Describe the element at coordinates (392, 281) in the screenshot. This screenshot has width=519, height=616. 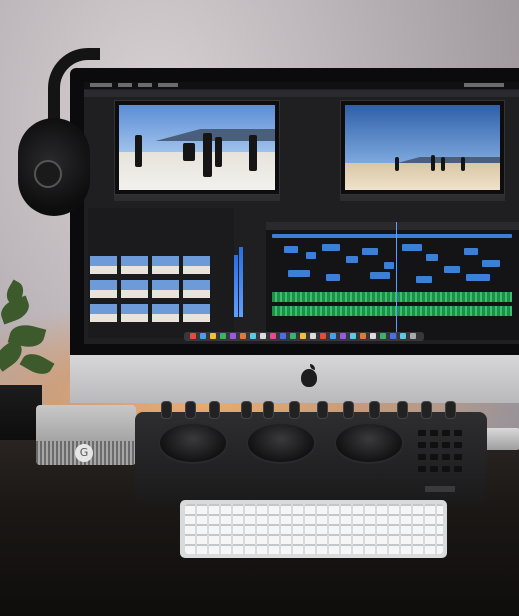
I see `timeline` at that location.